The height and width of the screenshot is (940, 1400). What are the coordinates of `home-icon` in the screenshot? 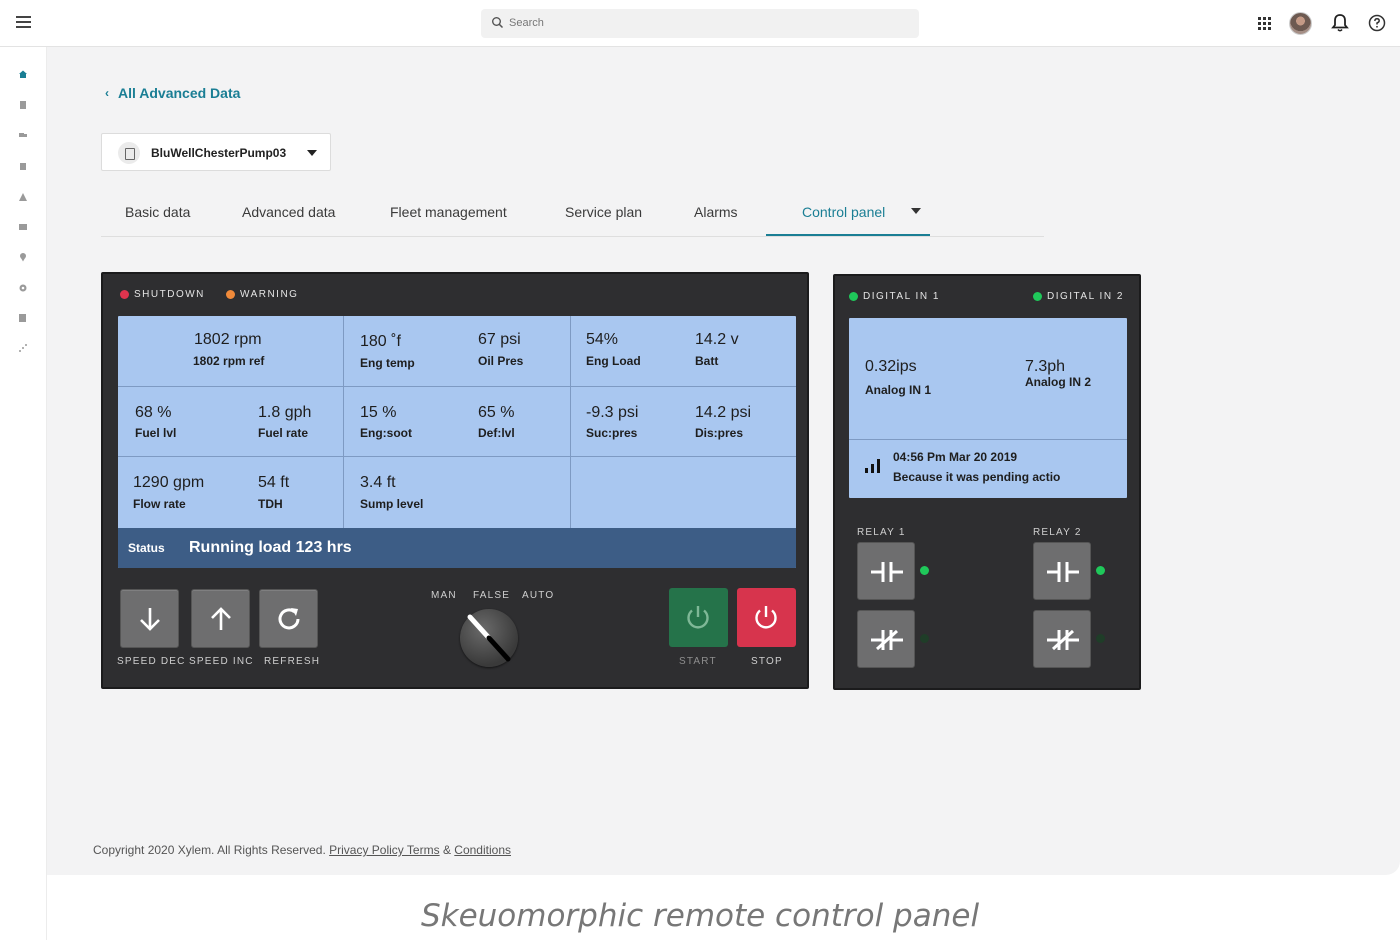 It's located at (23, 74).